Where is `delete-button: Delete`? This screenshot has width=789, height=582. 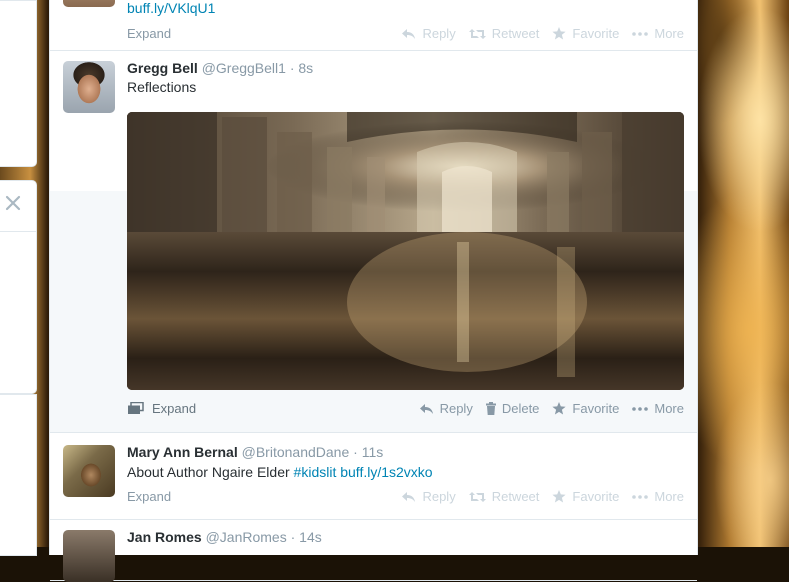
delete-button: Delete is located at coordinates (512, 408).